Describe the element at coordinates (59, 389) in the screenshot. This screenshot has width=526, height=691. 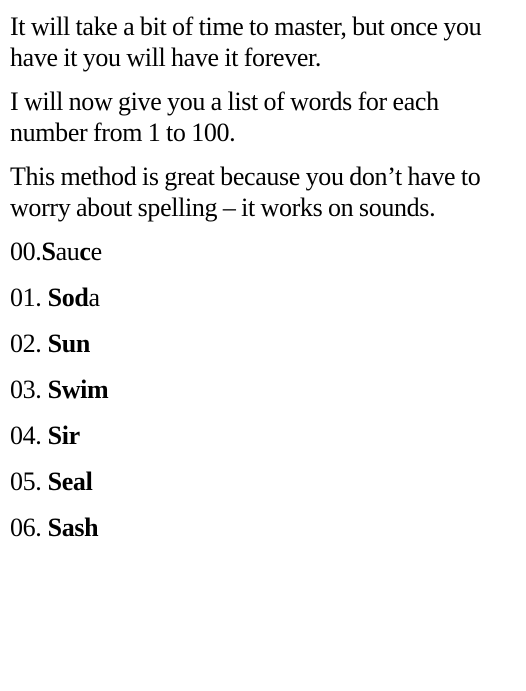
I see `list-item: 03. Swim` at that location.